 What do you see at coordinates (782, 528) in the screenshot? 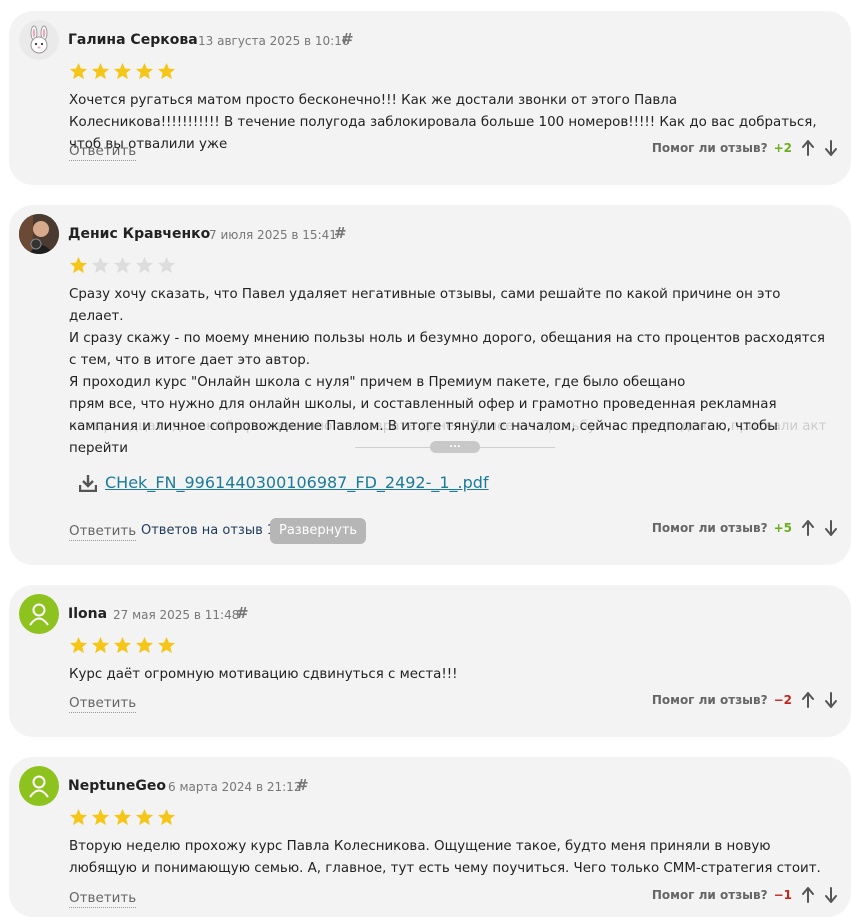
I see `helpful-score: +5` at bounding box center [782, 528].